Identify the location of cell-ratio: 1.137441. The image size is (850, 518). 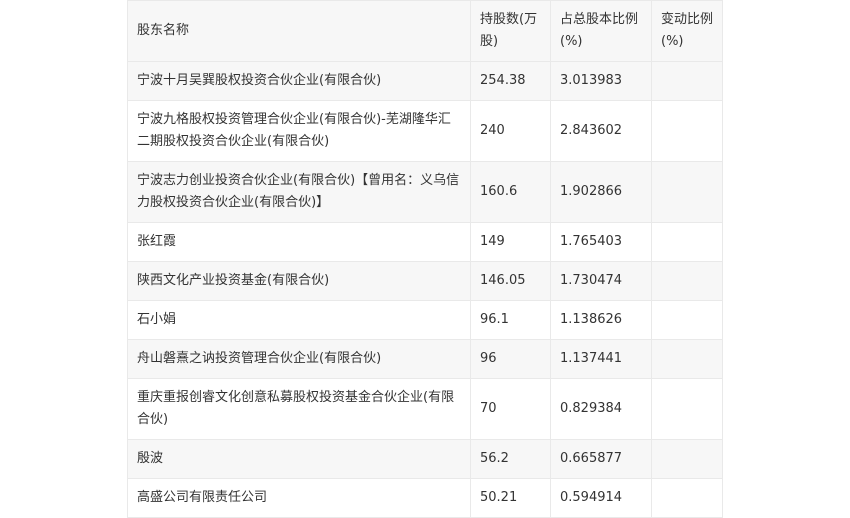
(601, 359).